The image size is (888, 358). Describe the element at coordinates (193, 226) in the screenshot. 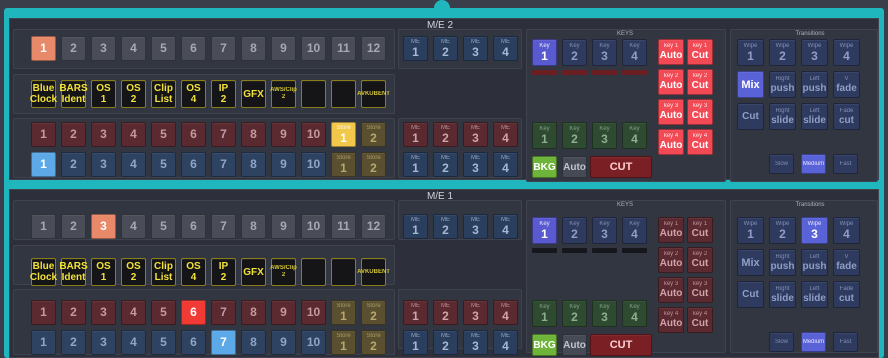

I see `input-button-6: 6` at that location.